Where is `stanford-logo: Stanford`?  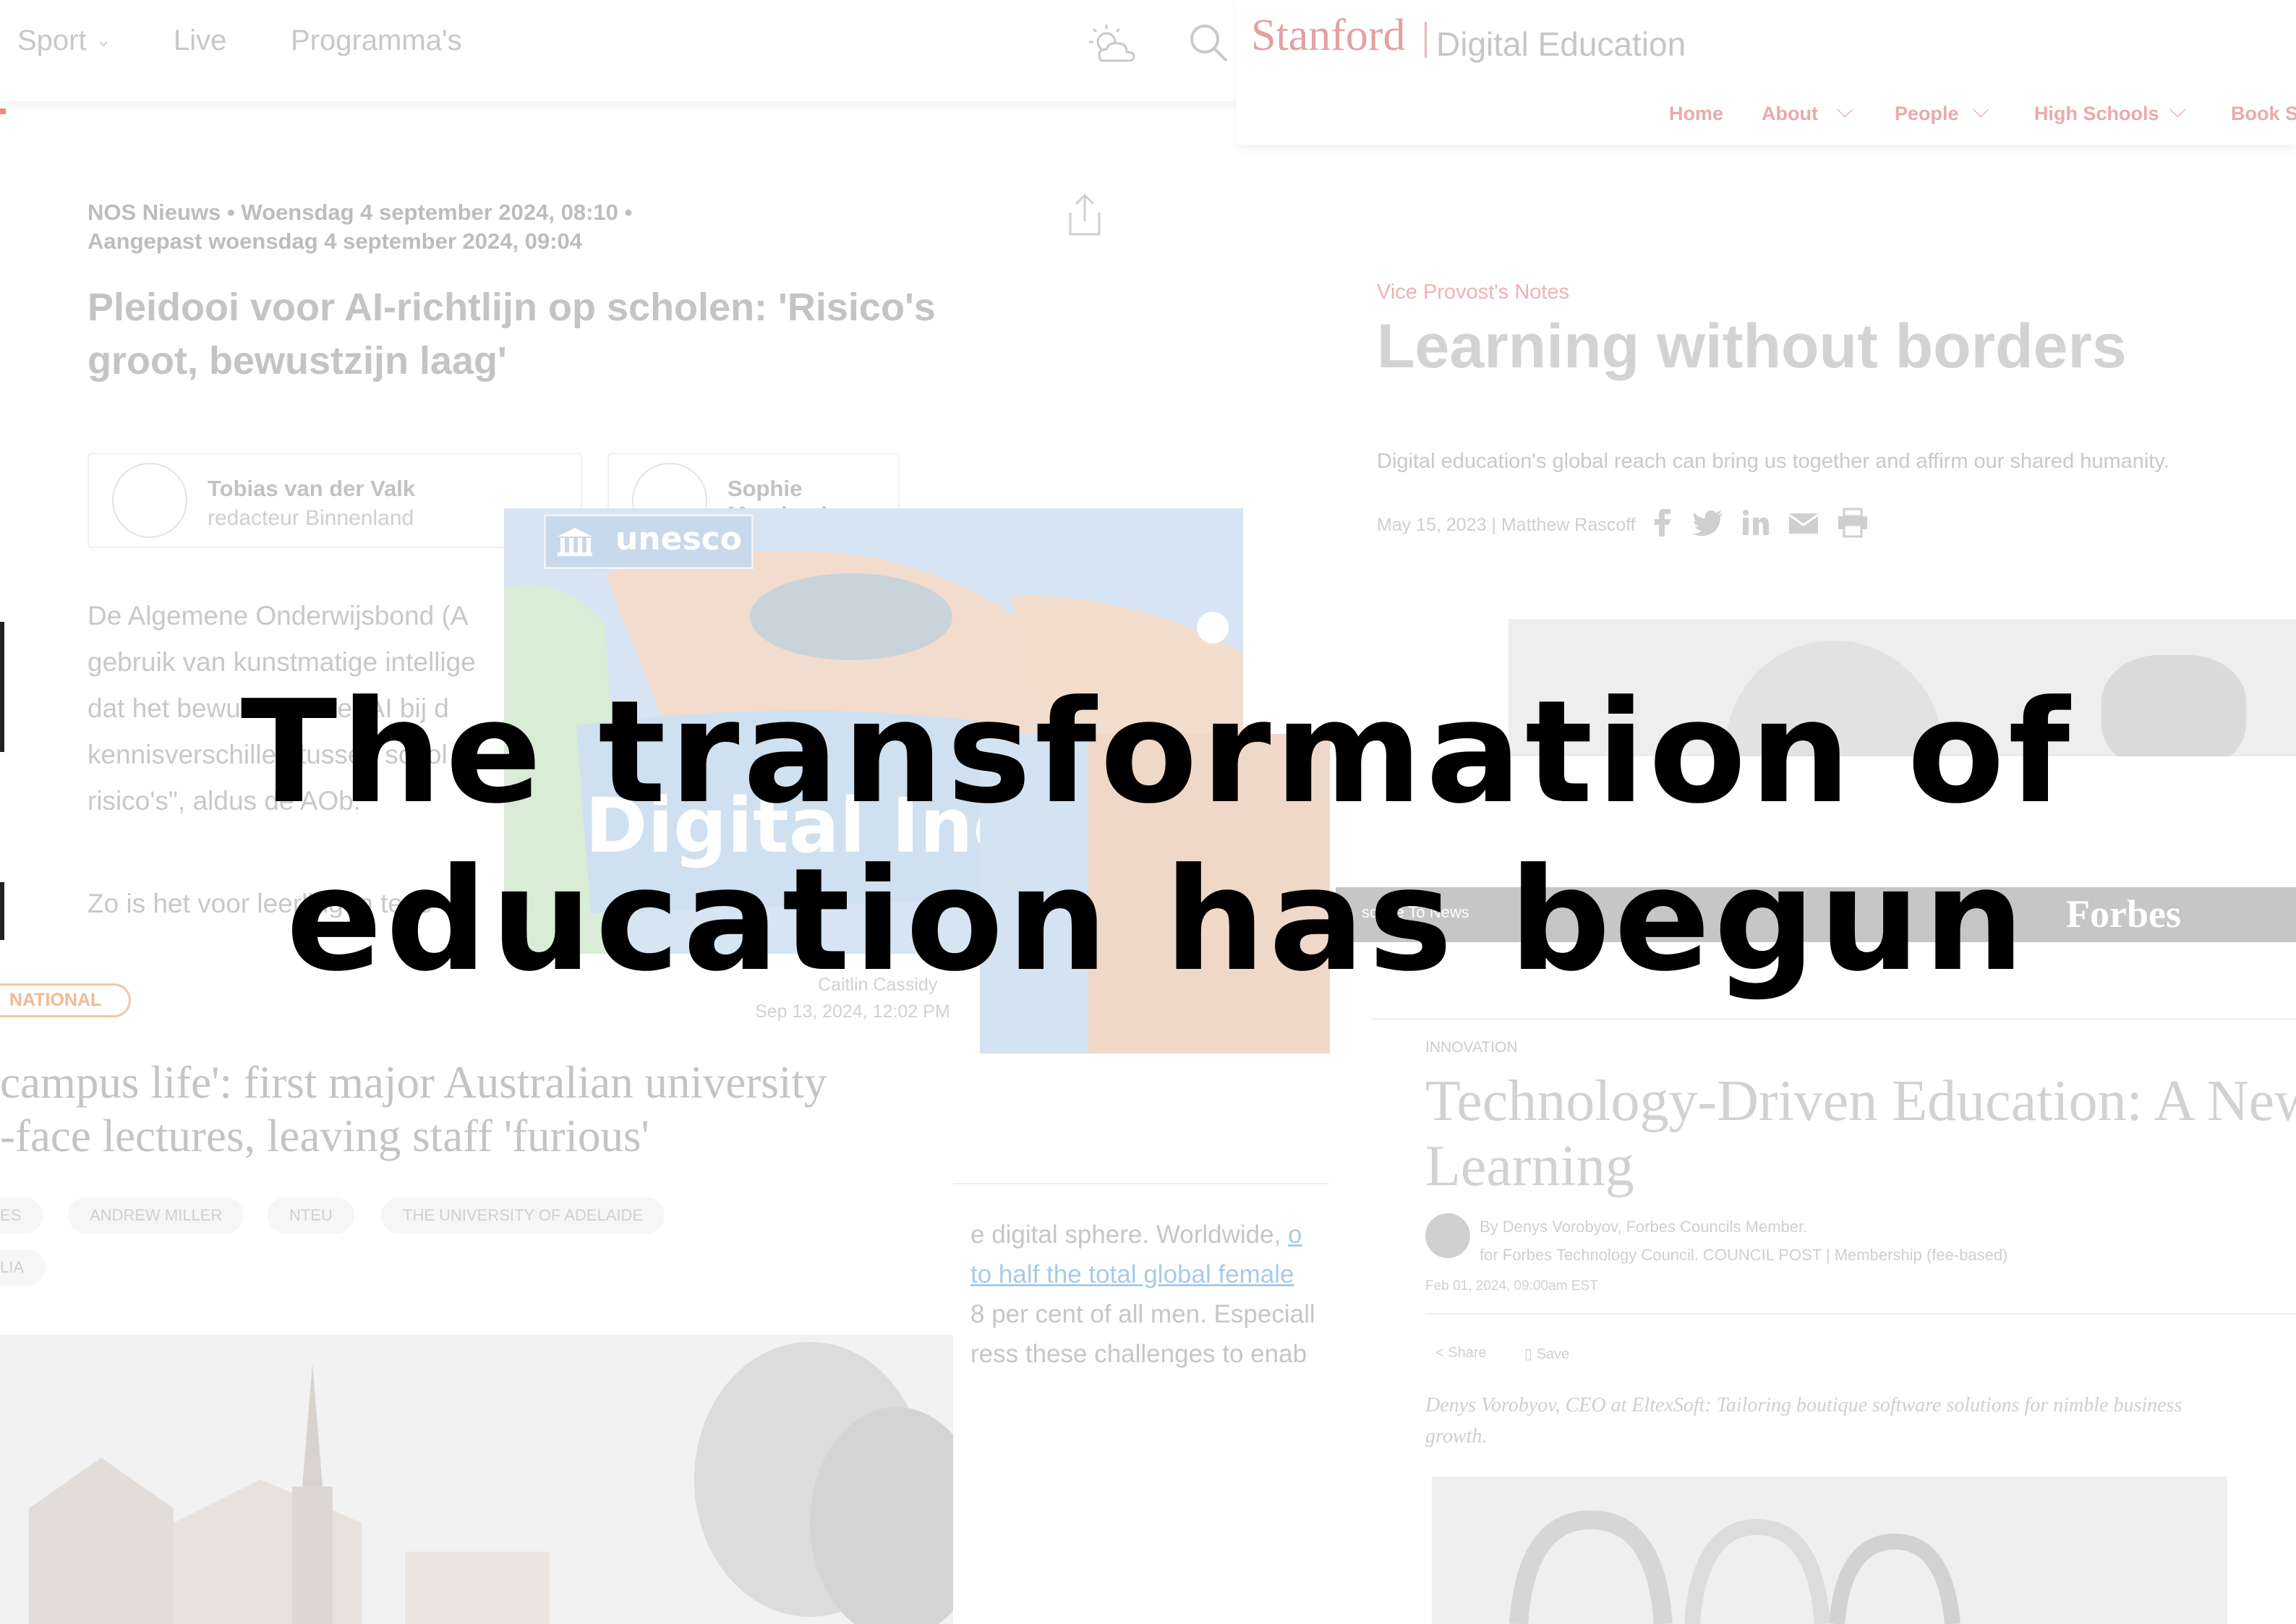
stanford-logo: Stanford is located at coordinates (1328, 35).